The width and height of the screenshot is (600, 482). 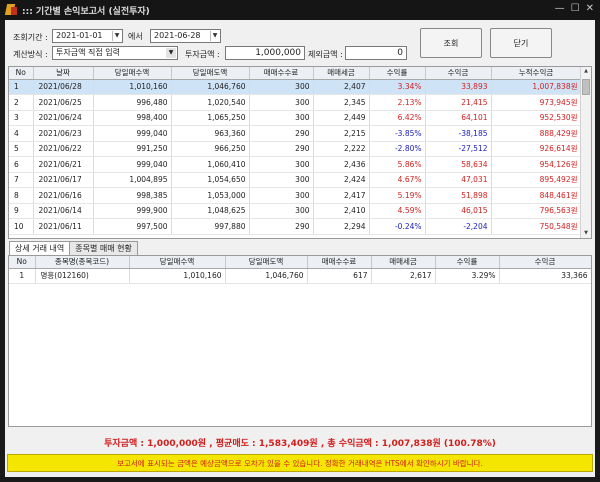 What do you see at coordinates (536, 73) in the screenshot?
I see `column-header: 누적수익금` at bounding box center [536, 73].